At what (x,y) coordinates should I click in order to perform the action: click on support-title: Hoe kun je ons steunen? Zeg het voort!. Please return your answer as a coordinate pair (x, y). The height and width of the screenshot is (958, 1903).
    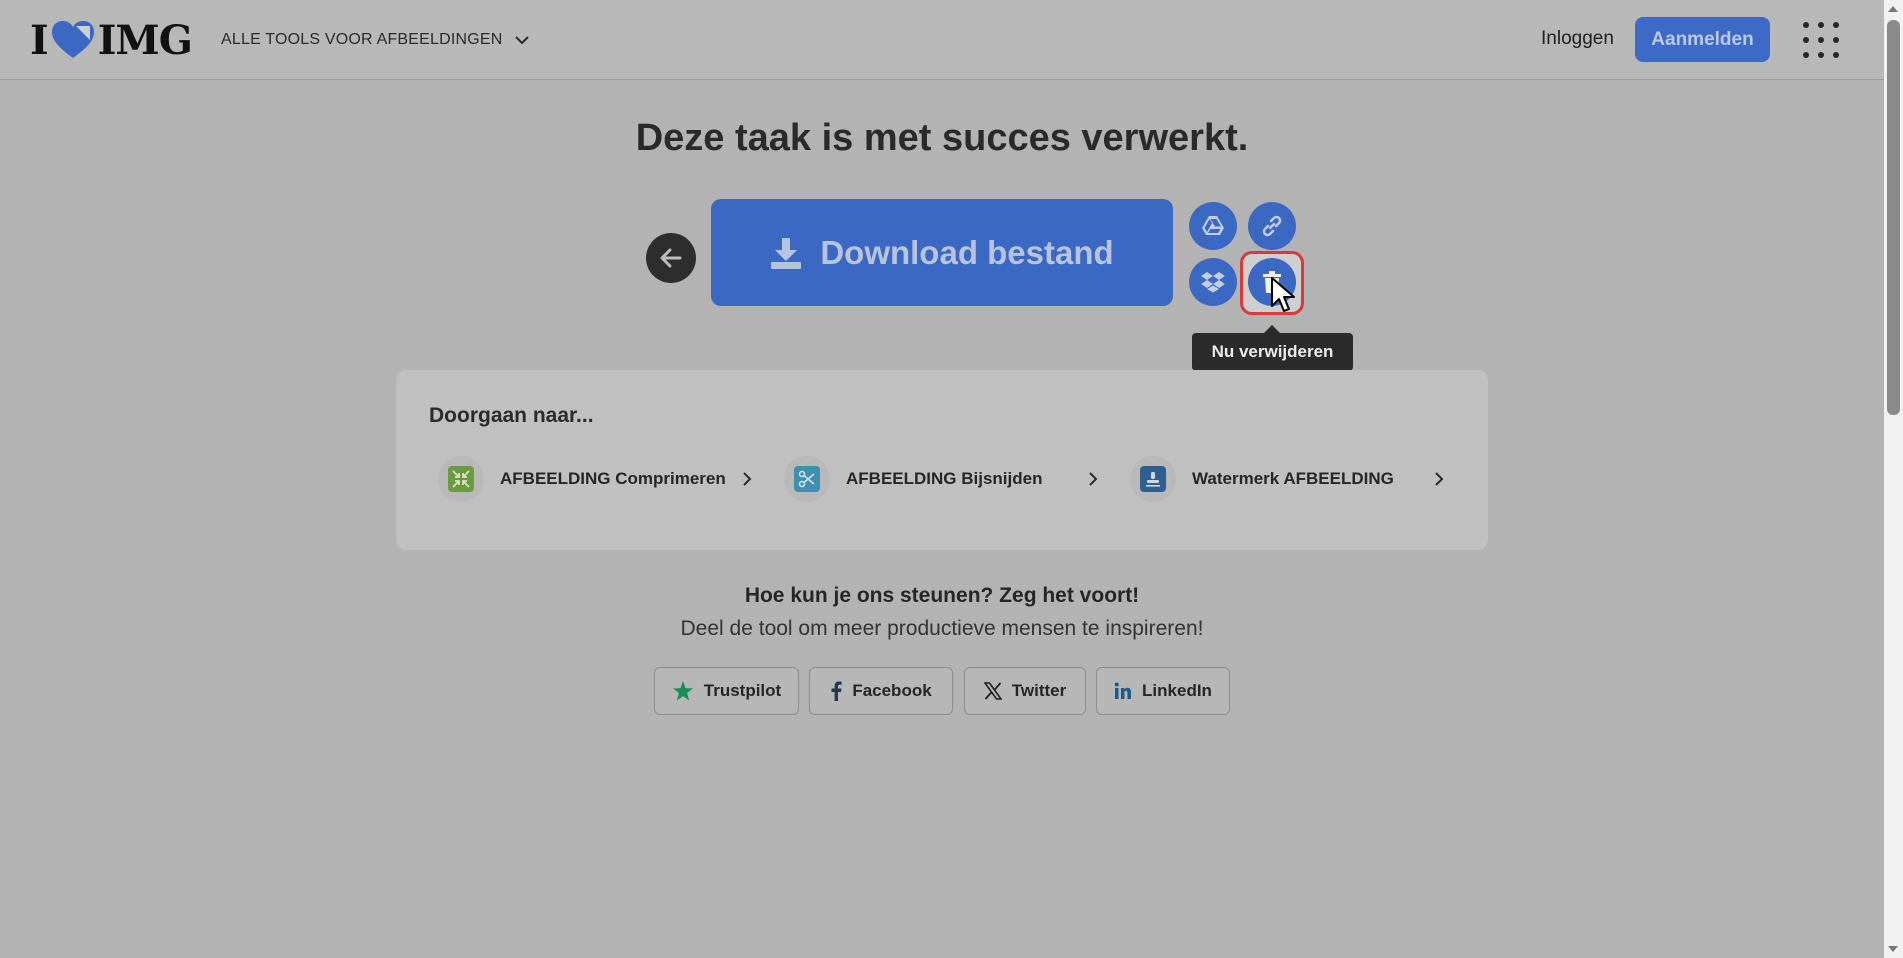
    Looking at the image, I should click on (942, 595).